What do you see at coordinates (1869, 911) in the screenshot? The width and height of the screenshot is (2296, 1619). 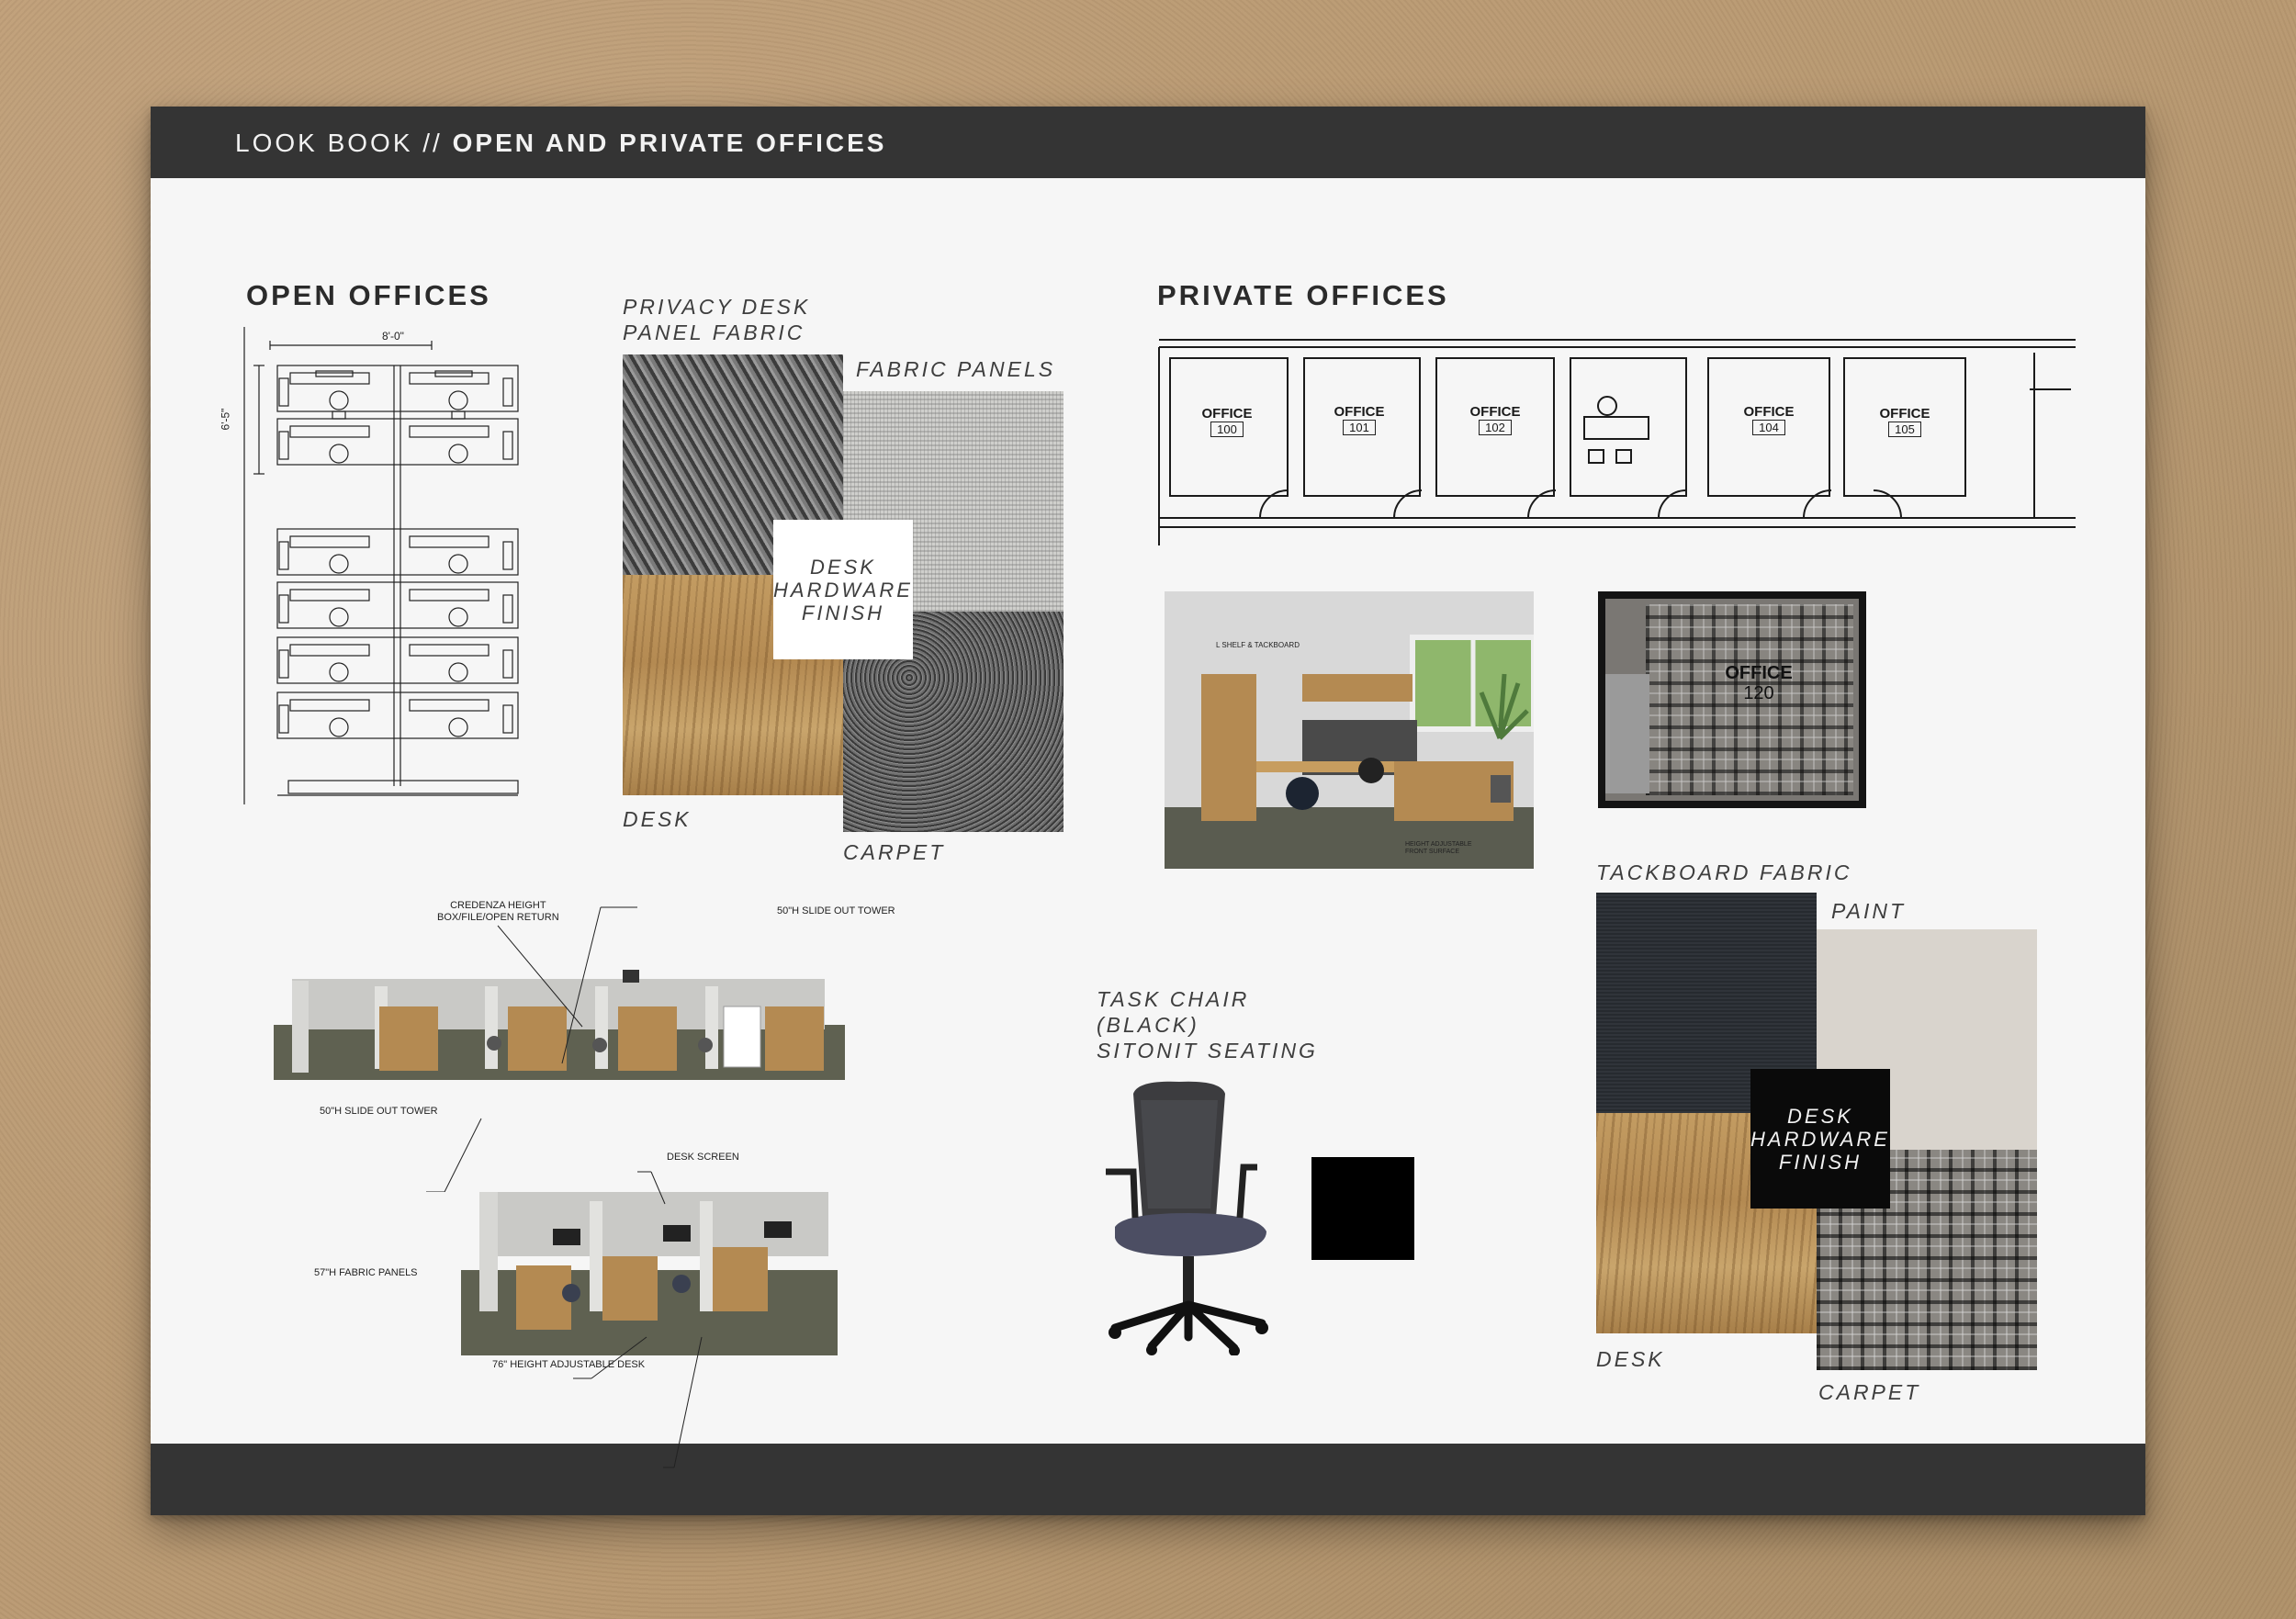 I see `paint-label: PAINT` at bounding box center [1869, 911].